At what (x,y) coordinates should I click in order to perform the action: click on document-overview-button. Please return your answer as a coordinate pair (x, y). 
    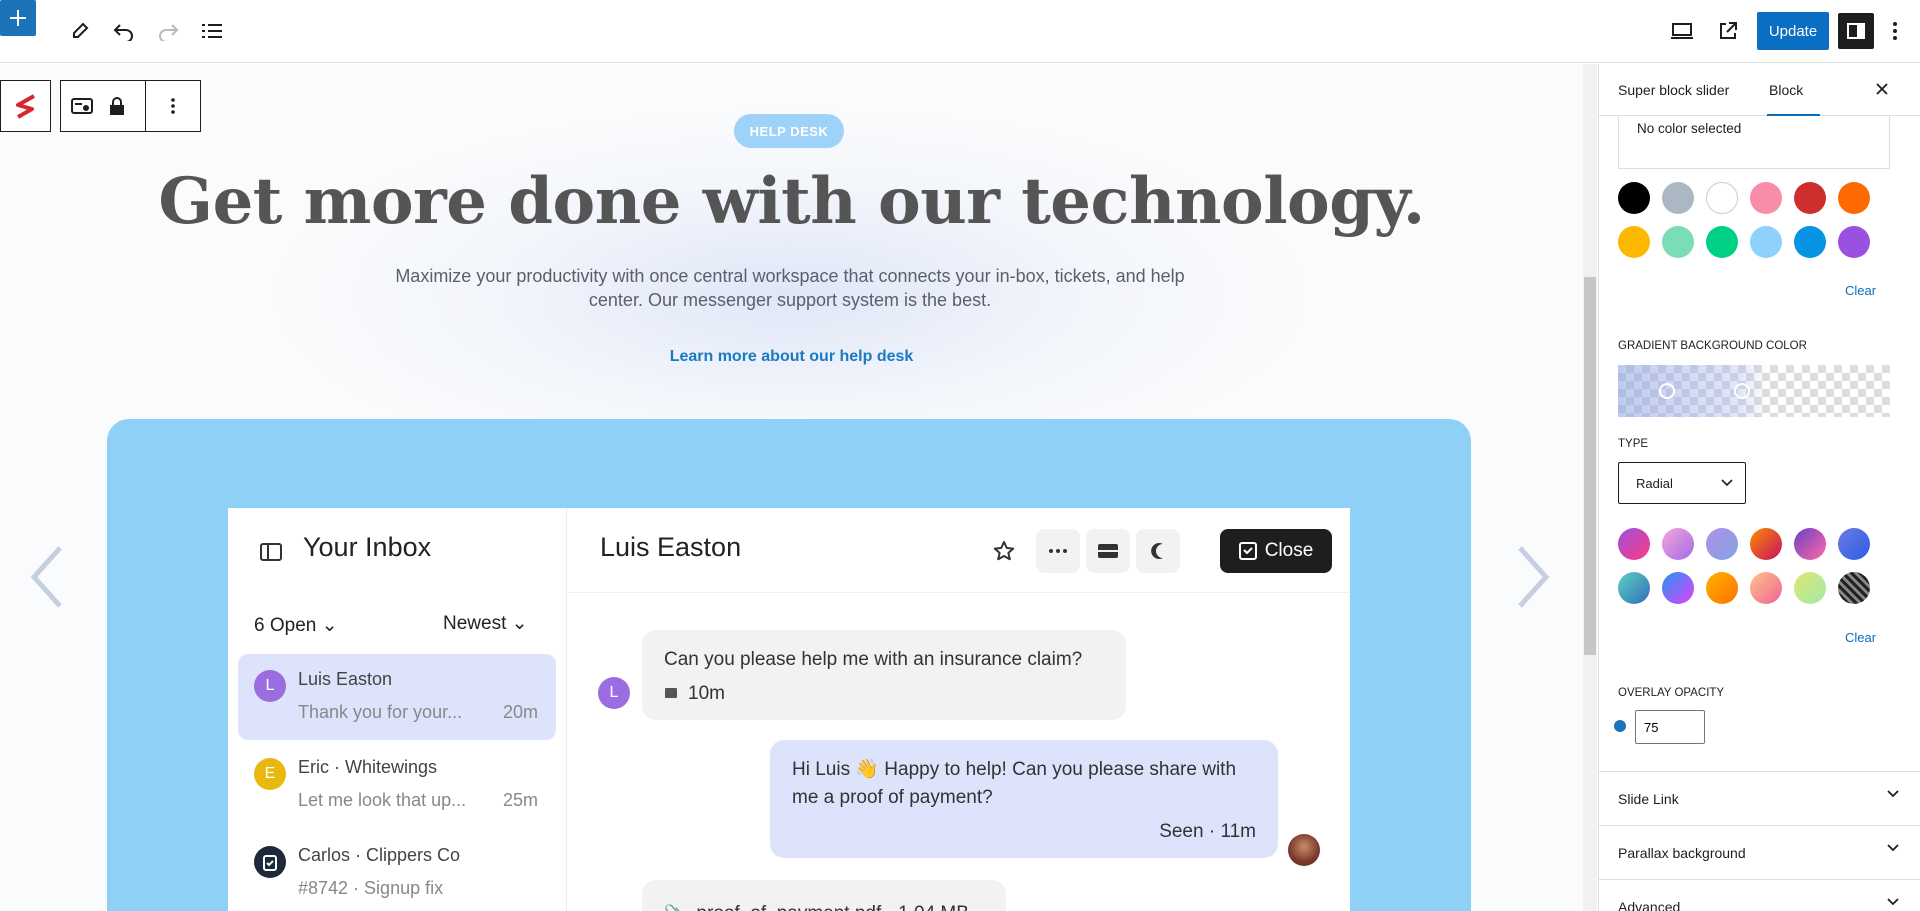
    Looking at the image, I should click on (212, 31).